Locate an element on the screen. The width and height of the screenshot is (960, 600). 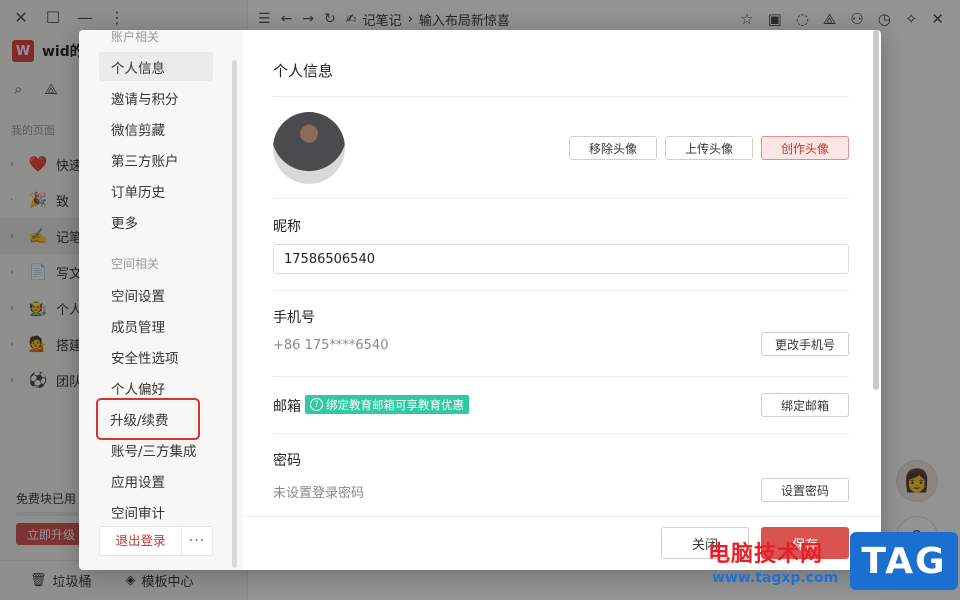
watermark-logo: TAG is located at coordinates (904, 561).